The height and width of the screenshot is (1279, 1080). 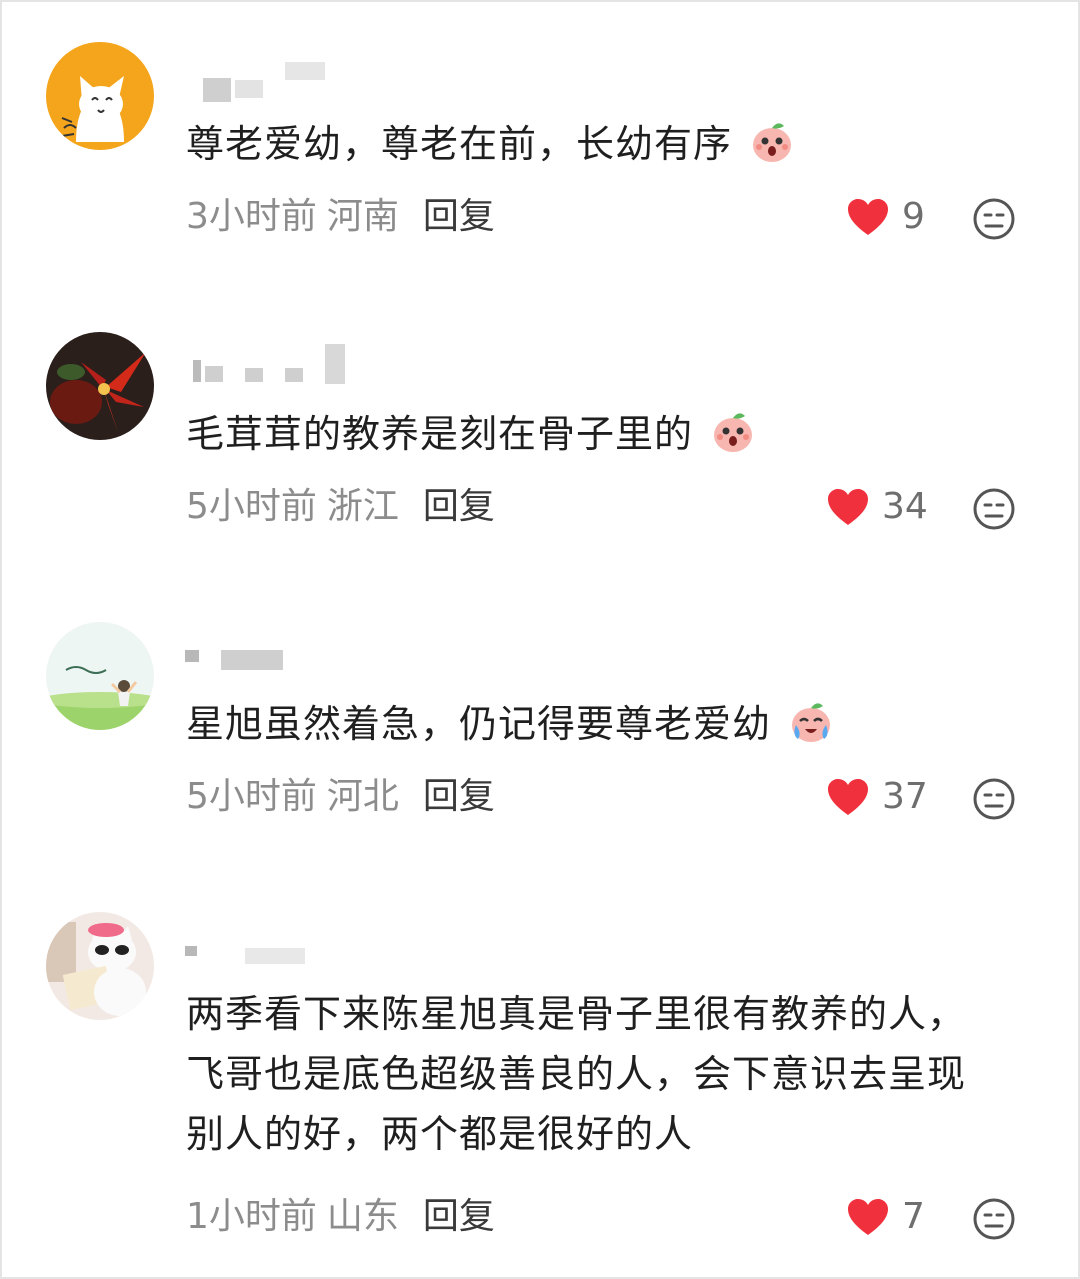 I want to click on red-flower-avatar, so click(x=100, y=386).